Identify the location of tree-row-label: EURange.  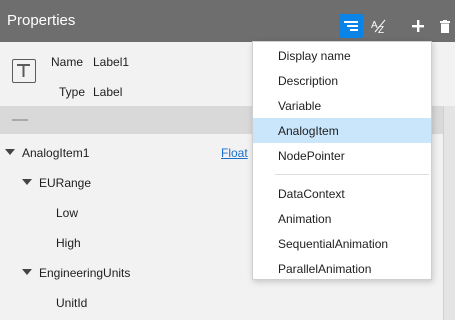
(65, 183).